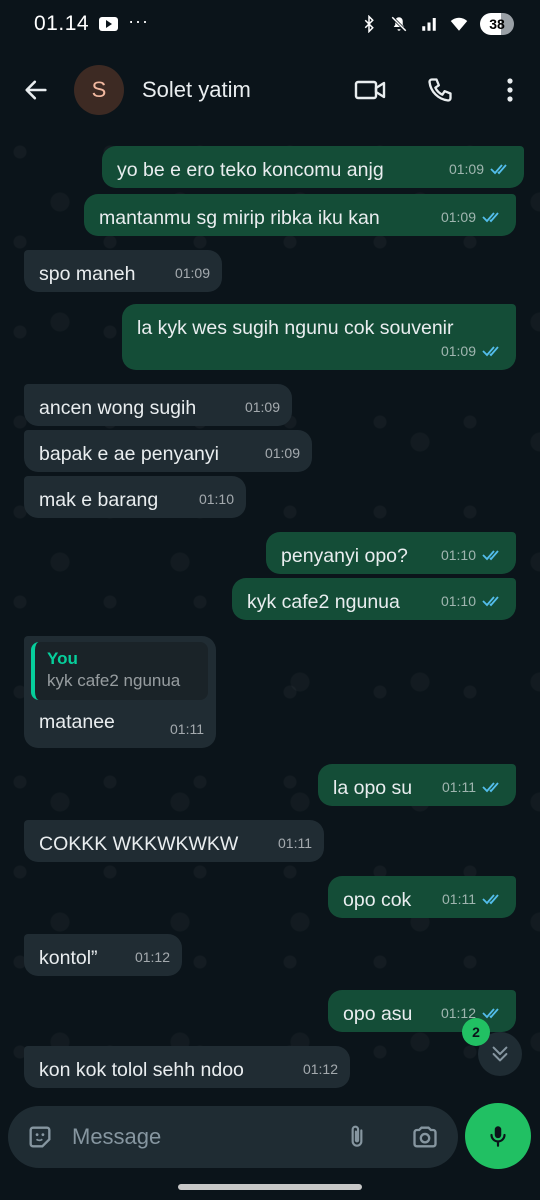 The image size is (540, 1200). I want to click on message-text: bapak e ae penyanyi, so click(129, 454).